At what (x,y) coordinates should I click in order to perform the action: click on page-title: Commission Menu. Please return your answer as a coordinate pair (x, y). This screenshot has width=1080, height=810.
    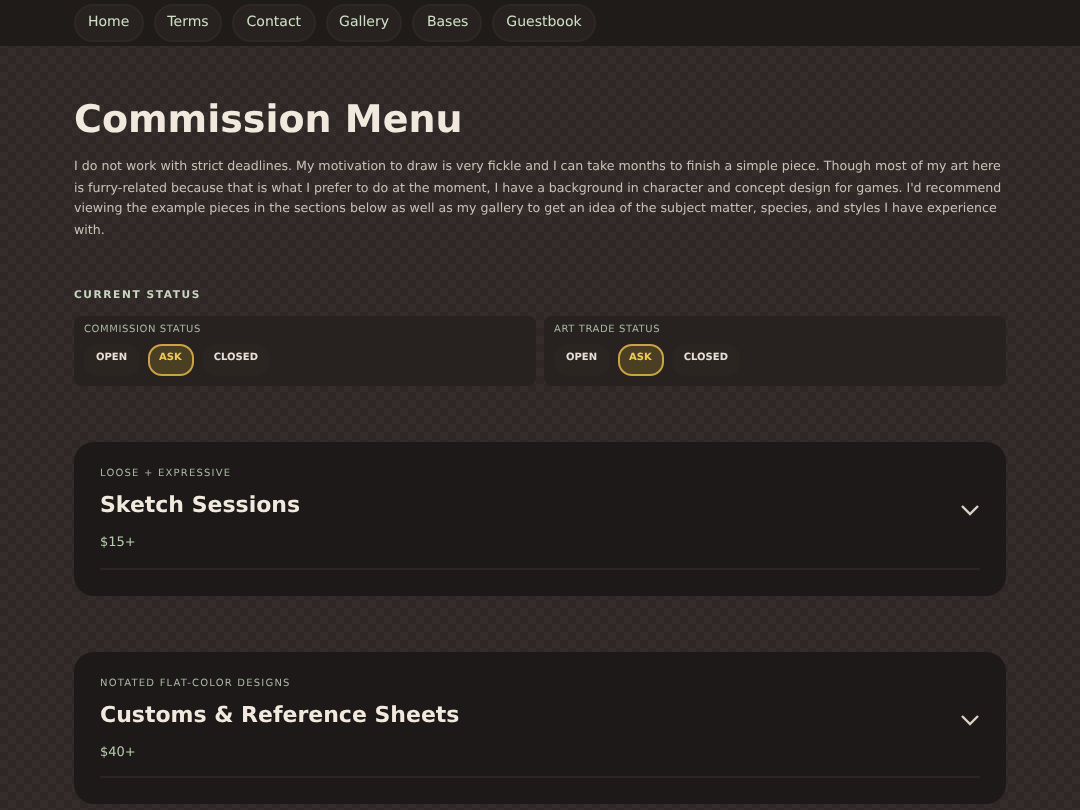
    Looking at the image, I should click on (269, 121).